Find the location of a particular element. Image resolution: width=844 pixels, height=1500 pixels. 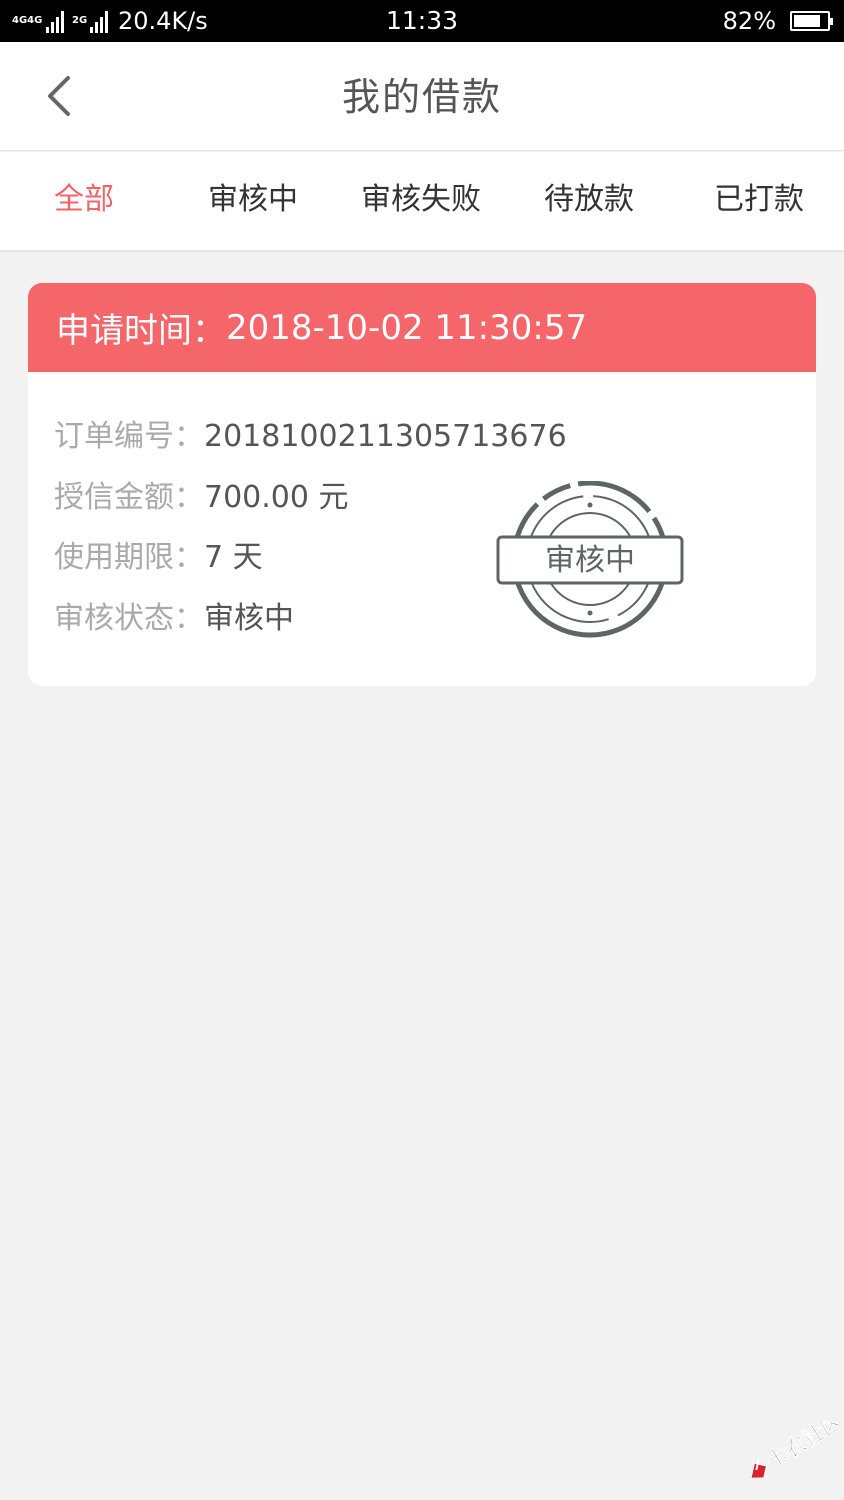

tab-paid: 已打款 is located at coordinates (759, 200).